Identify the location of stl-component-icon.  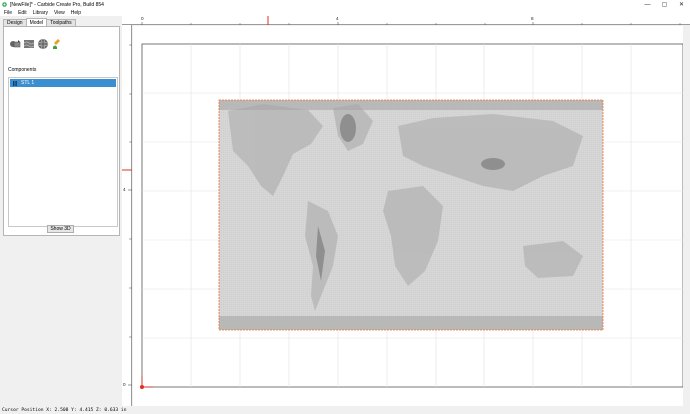
(15, 83).